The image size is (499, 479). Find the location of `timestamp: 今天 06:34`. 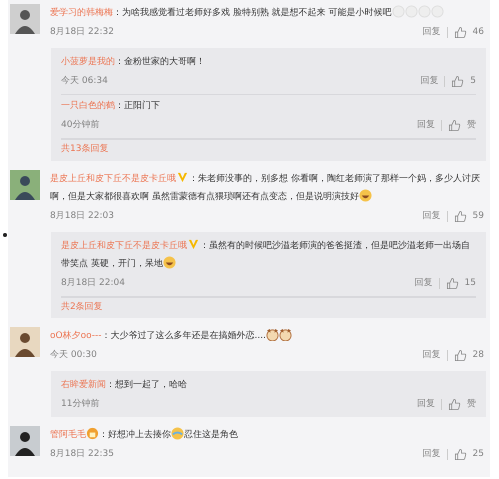

timestamp: 今天 06:34 is located at coordinates (84, 81).